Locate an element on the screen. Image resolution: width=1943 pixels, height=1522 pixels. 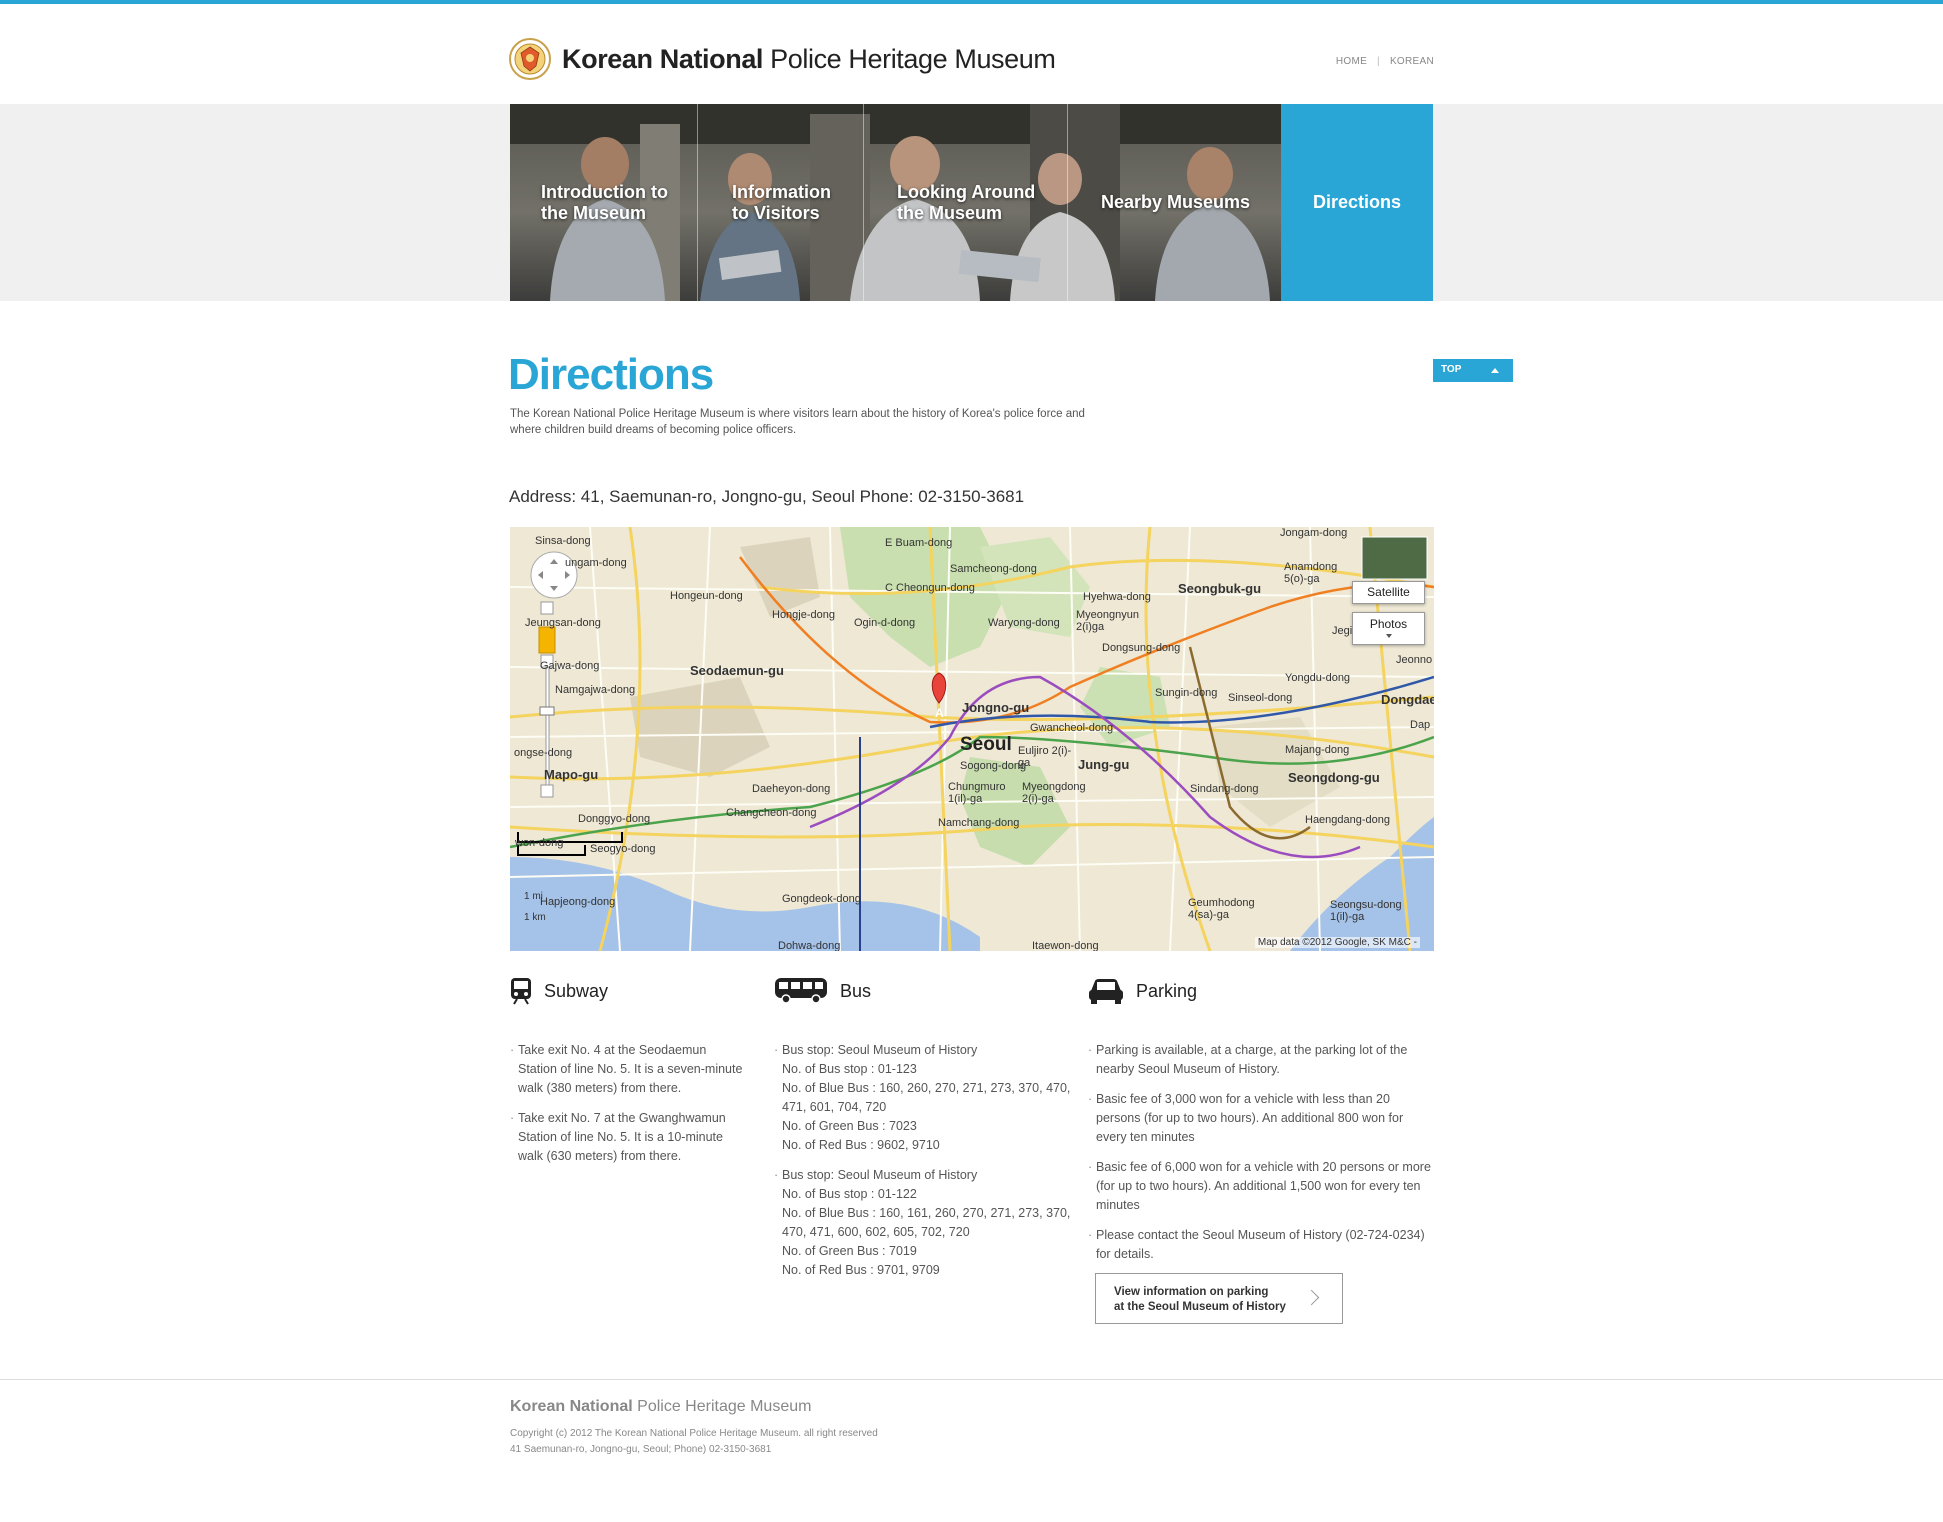
nav-item-introduction: Introduction to the Museum is located at coordinates (616, 202).